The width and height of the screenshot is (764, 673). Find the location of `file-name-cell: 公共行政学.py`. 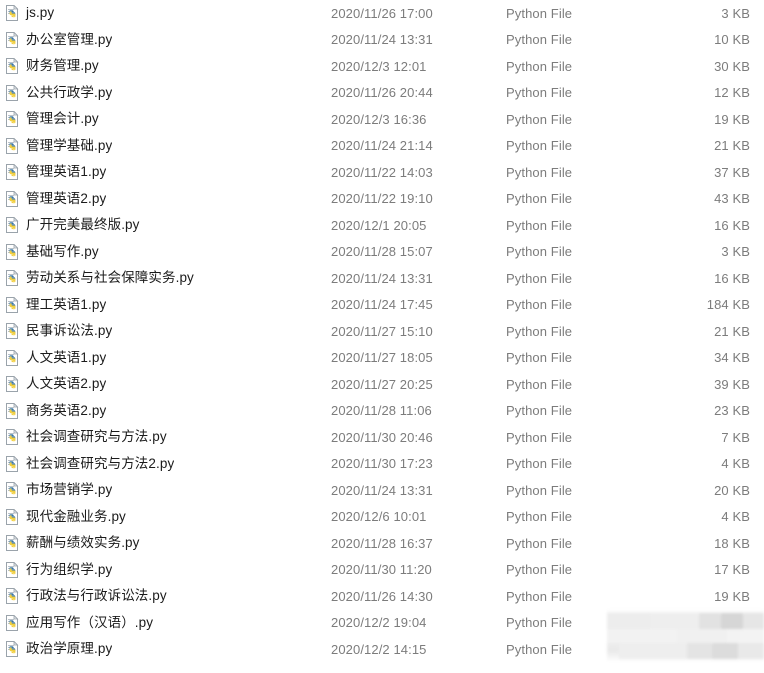

file-name-cell: 公共行政学.py is located at coordinates (58, 93).